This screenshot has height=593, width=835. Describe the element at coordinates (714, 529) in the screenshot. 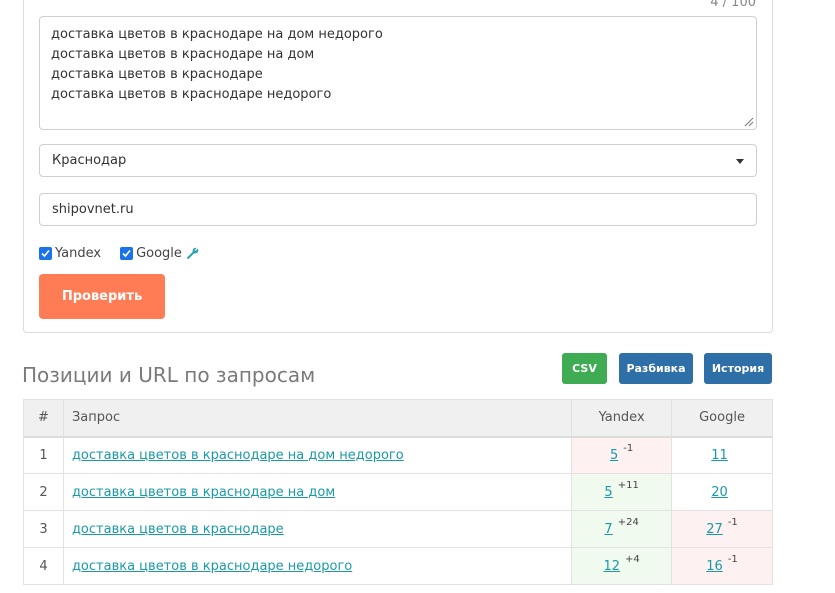

I see `google-position-link: 27` at that location.